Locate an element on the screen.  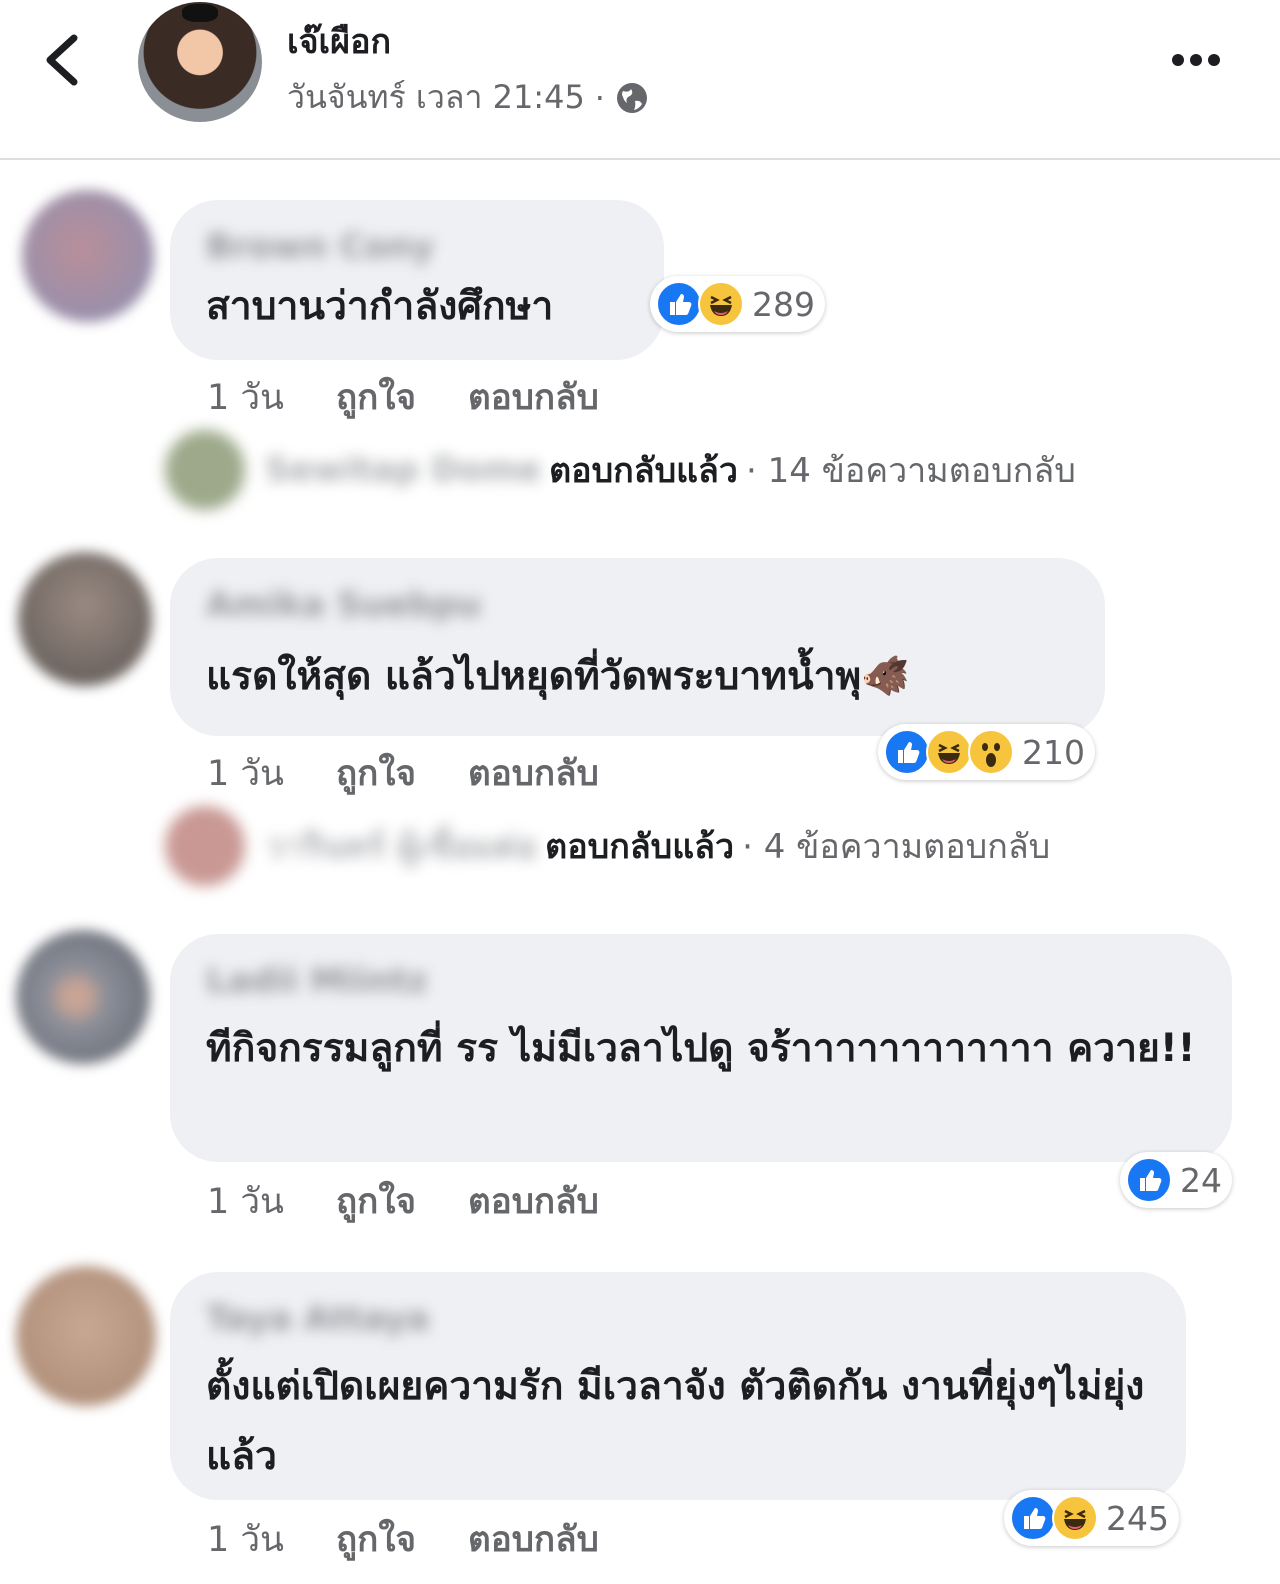
post-time: วันจันทร์ เวลา 21:45 is located at coordinates (436, 97).